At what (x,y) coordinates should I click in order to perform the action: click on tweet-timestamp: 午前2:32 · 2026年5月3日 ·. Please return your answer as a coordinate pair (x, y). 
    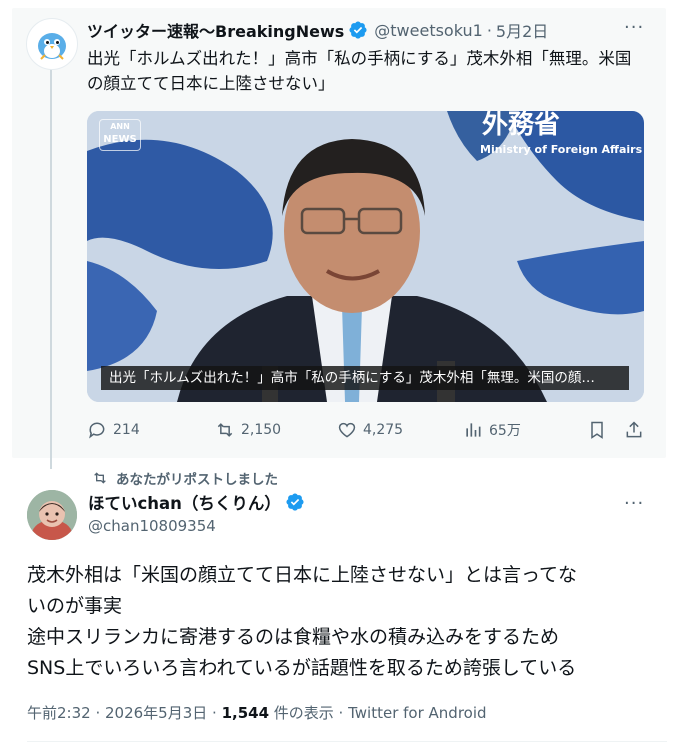
    Looking at the image, I should click on (124, 713).